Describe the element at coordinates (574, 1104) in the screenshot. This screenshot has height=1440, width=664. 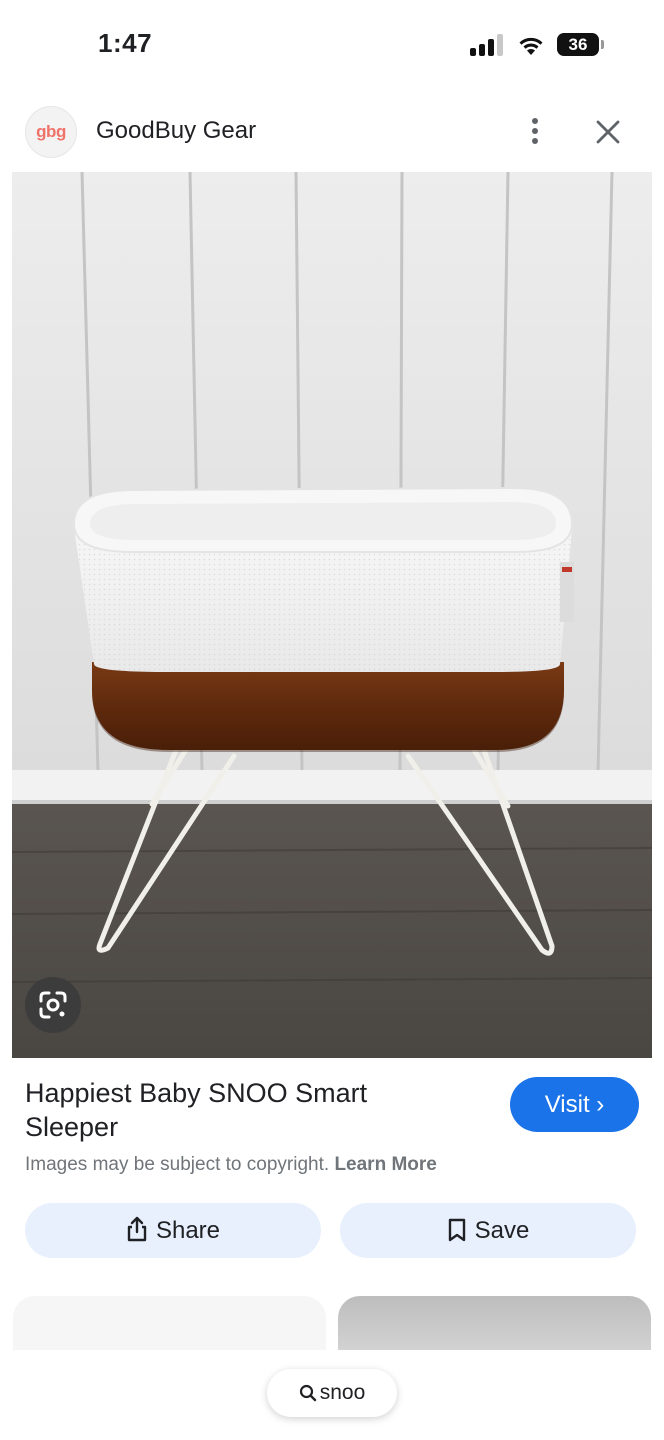
I see `visit-button: Visit ›` at that location.